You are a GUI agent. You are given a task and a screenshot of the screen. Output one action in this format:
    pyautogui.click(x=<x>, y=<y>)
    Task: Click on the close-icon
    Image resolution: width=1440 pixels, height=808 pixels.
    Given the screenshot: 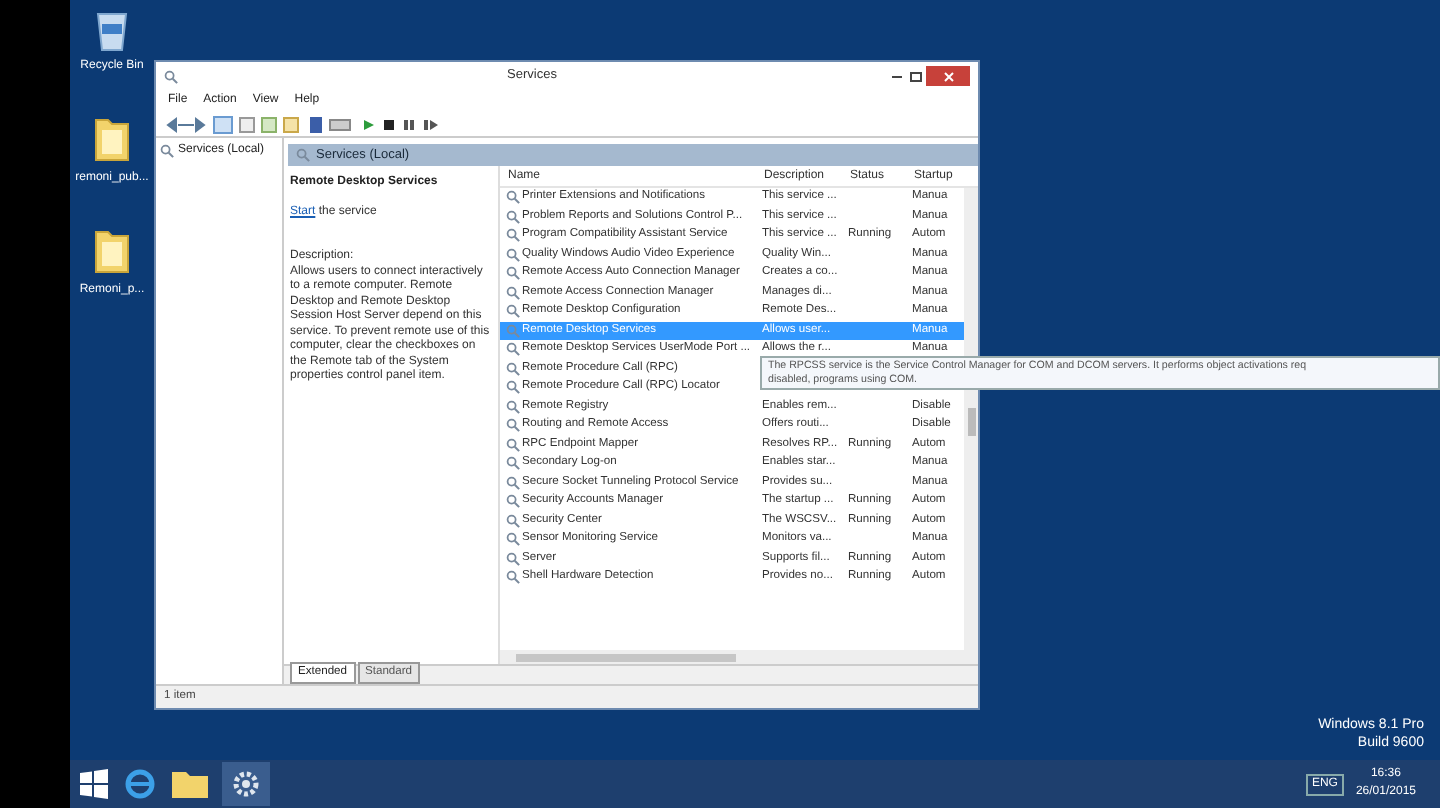 What is the action you would take?
    pyautogui.click(x=948, y=76)
    